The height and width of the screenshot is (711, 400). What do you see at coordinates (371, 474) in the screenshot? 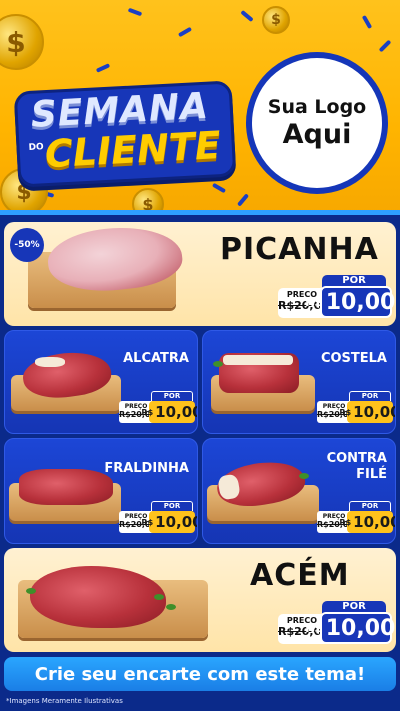
I see `product-name-line2: FILÉ` at bounding box center [371, 474].